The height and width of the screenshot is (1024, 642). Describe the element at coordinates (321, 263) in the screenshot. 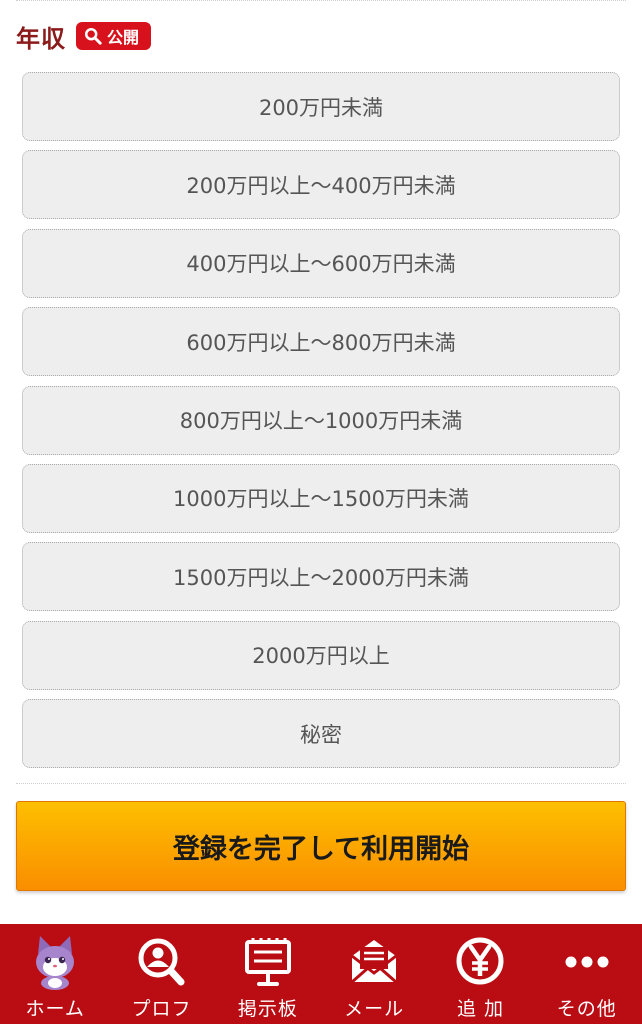

I see `income-option: 400万円以上～600万円未満` at that location.